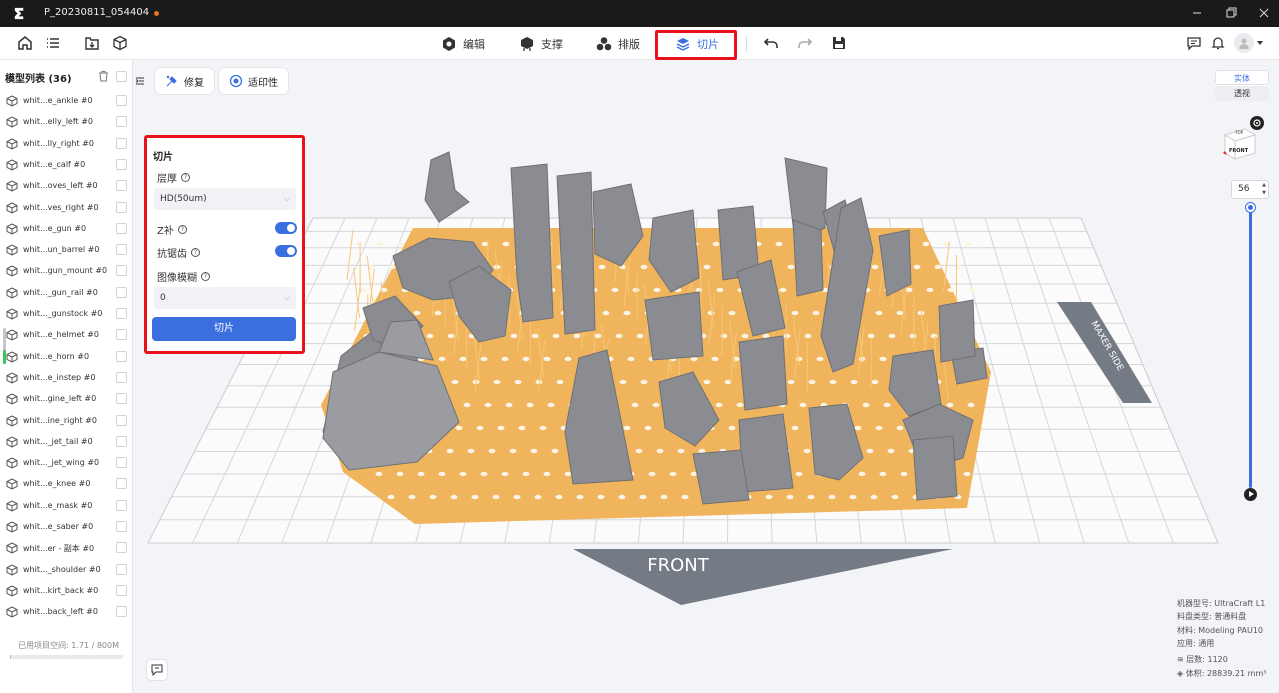 Image resolution: width=1279 pixels, height=693 pixels. I want to click on list-item: whit..._shoulder #0, so click(66, 570).